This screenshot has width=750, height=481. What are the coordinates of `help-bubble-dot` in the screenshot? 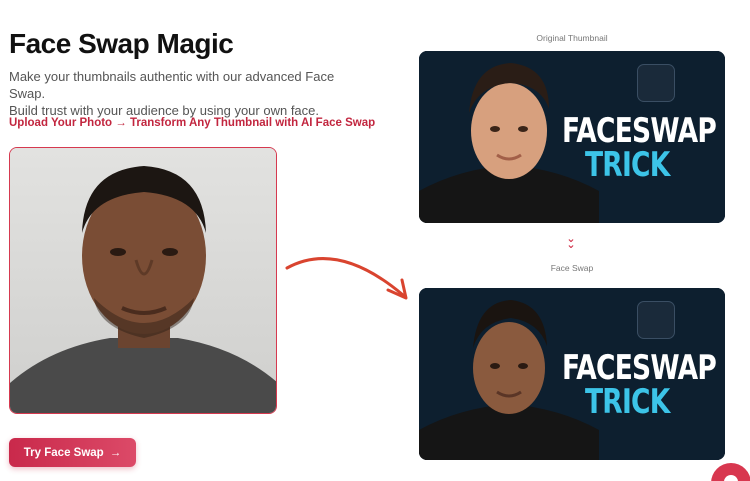 It's located at (731, 478).